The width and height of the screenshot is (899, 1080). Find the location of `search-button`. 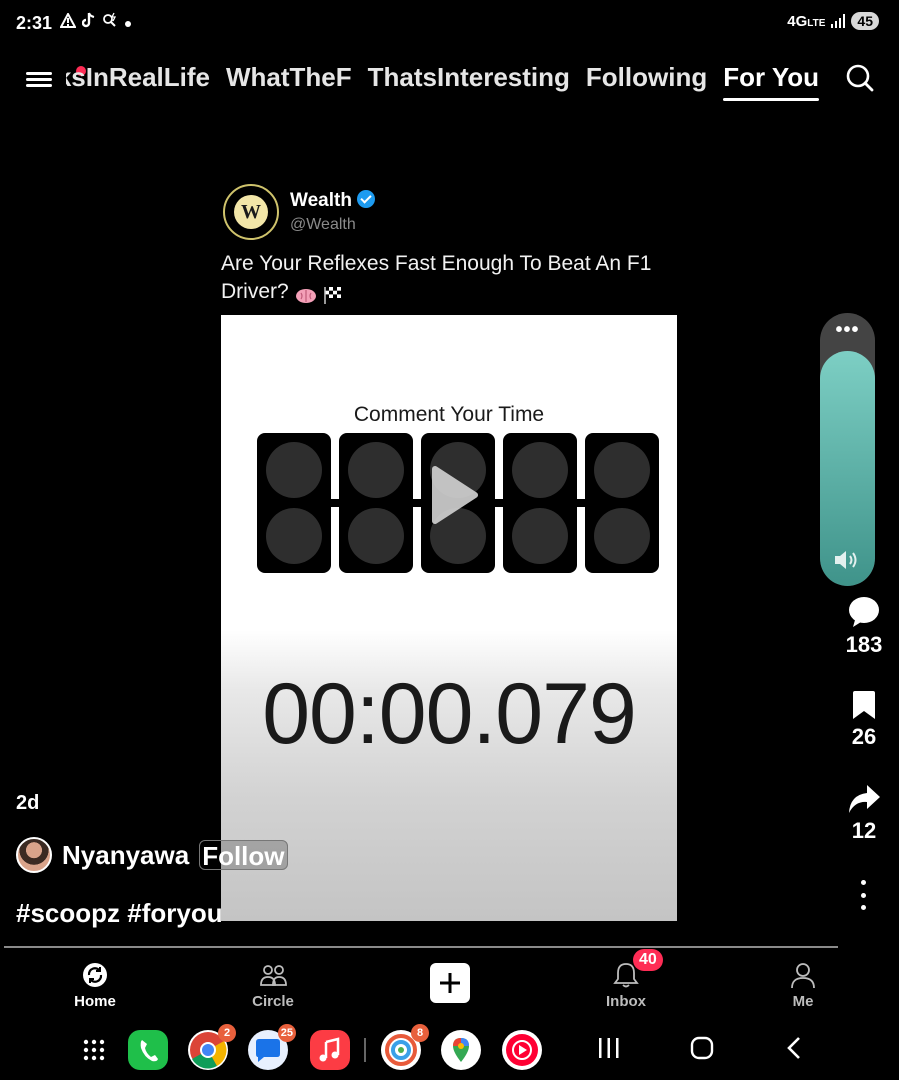

search-button is located at coordinates (860, 78).